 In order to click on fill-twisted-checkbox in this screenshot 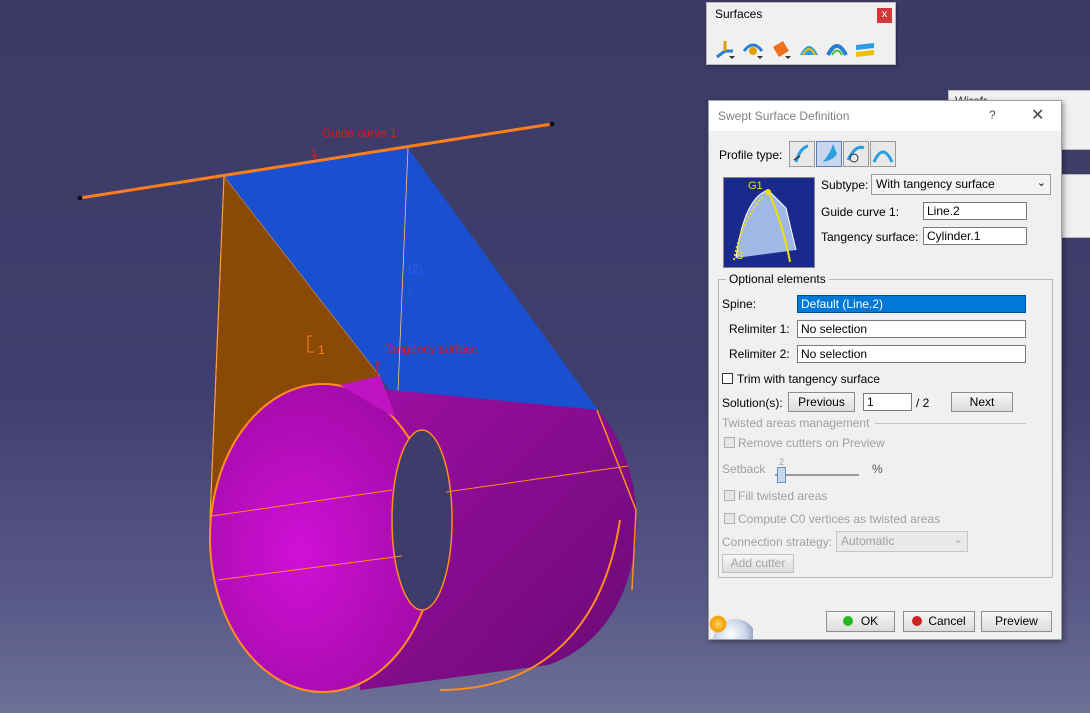, I will do `click(729, 495)`.